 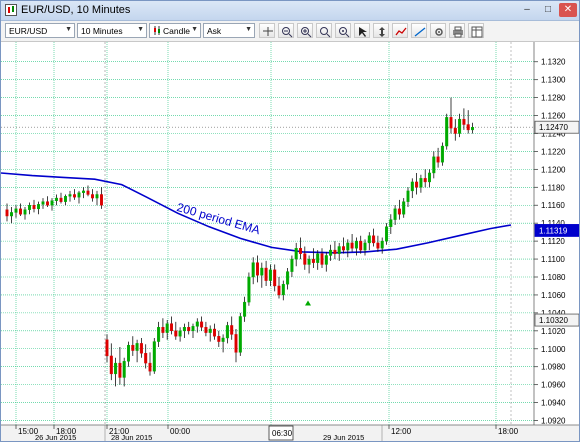 What do you see at coordinates (324, 30) in the screenshot?
I see `zoom-in-alt-button` at bounding box center [324, 30].